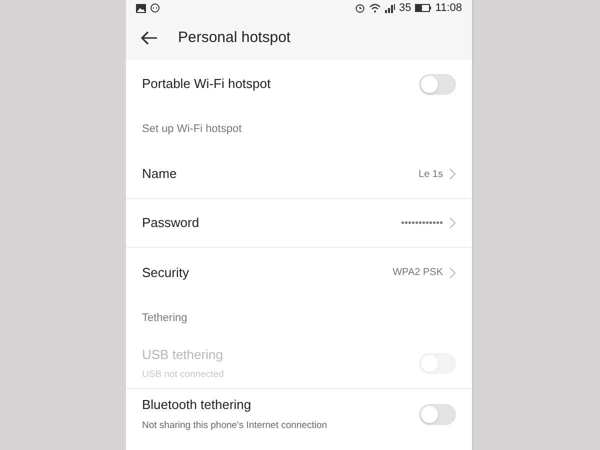 Image resolution: width=600 pixels, height=450 pixels. I want to click on image-icon, so click(141, 8).